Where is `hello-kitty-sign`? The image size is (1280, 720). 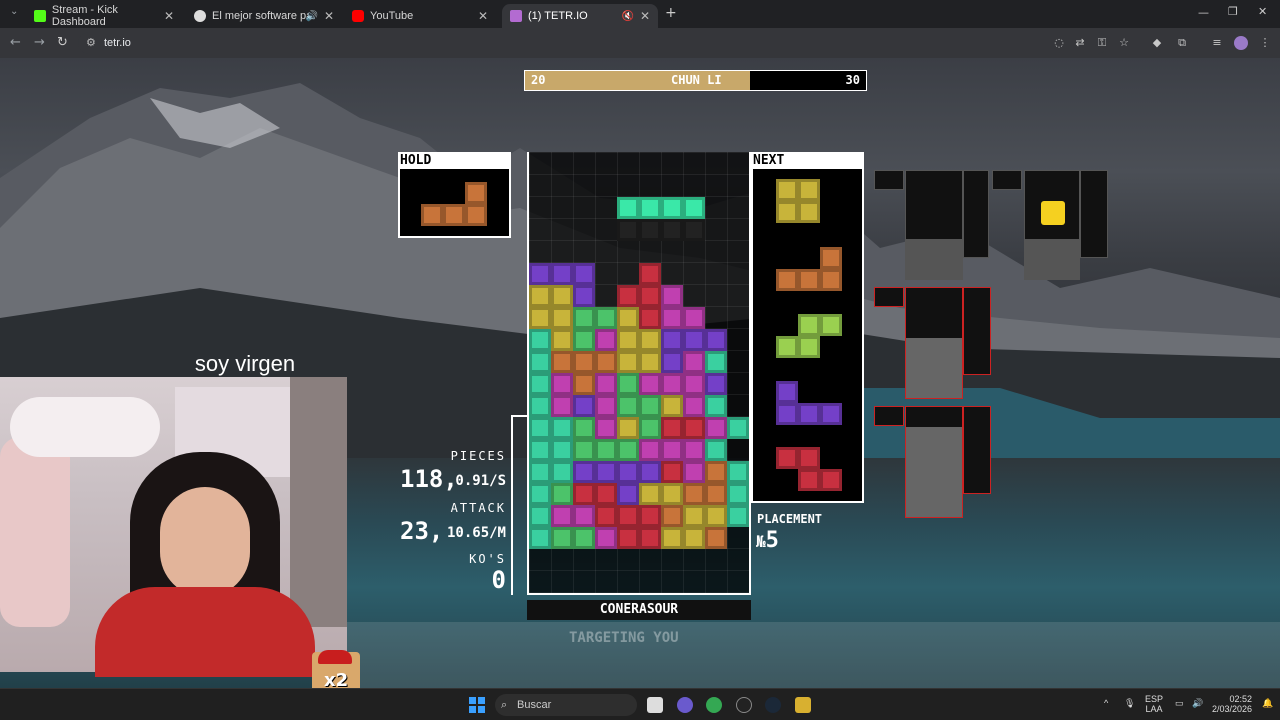 hello-kitty-sign is located at coordinates (85, 427).